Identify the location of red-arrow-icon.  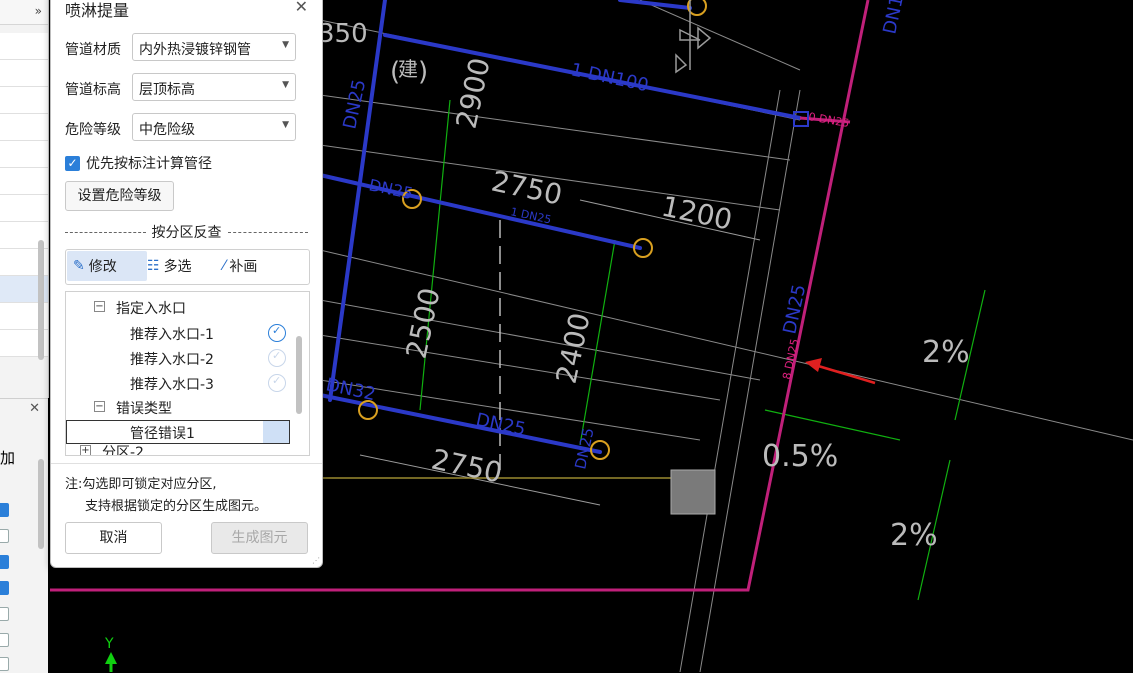
(840, 371).